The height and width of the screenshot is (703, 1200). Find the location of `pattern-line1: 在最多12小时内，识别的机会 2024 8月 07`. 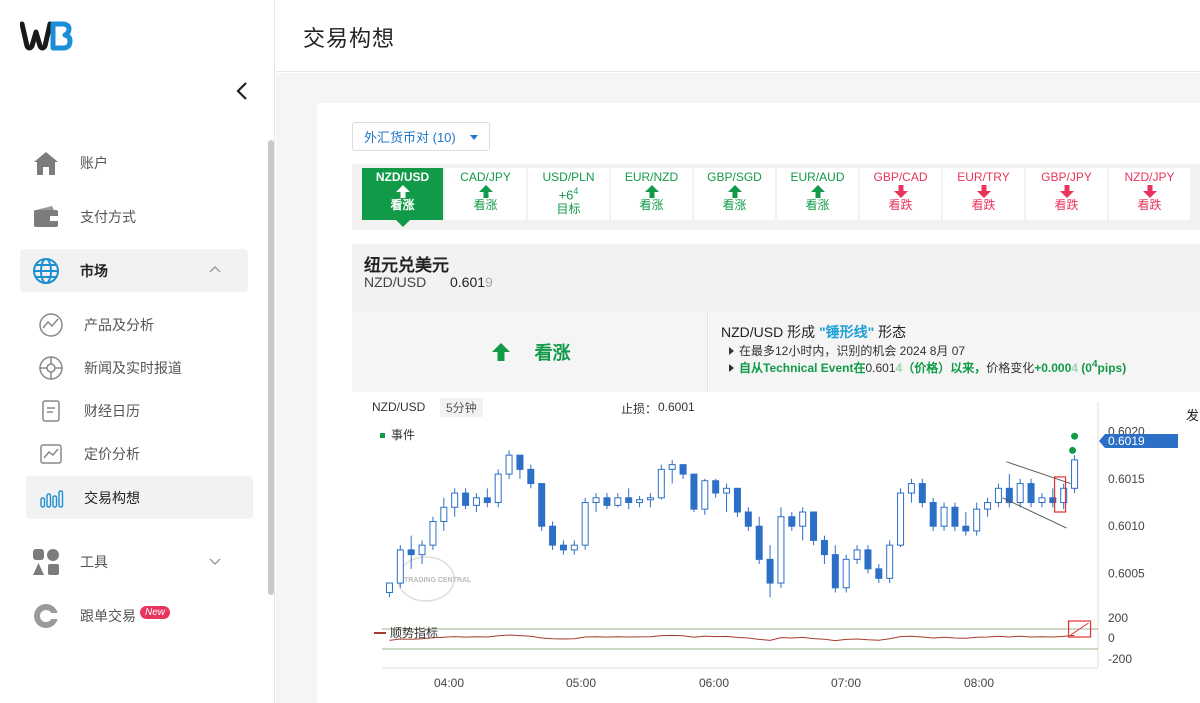

pattern-line1: 在最多12小时内，识别的机会 2024 8月 07 is located at coordinates (852, 351).